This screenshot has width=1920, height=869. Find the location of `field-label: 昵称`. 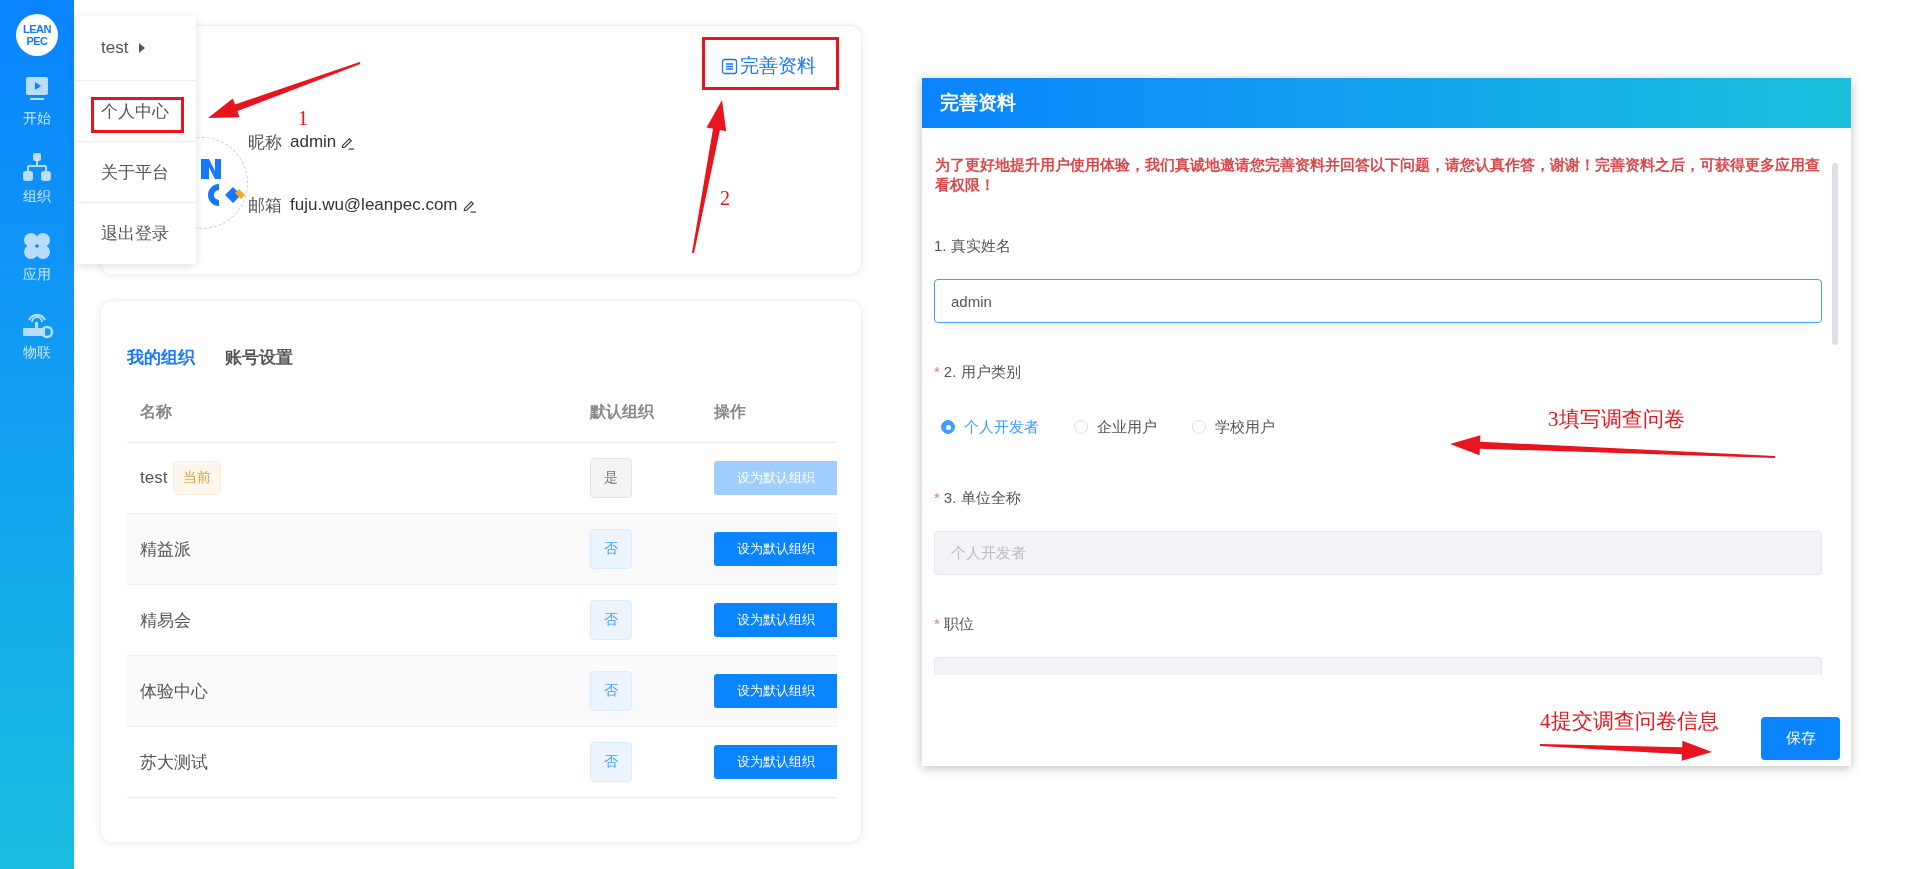

field-label: 昵称 is located at coordinates (265, 142).